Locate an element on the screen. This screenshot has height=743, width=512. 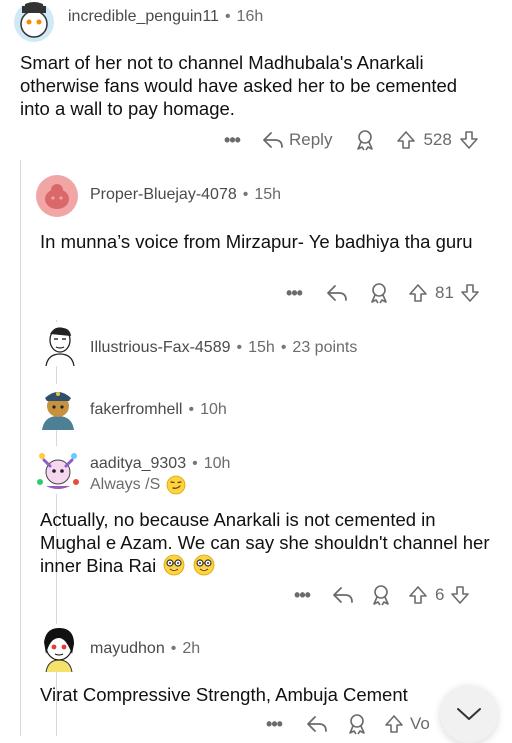
flair-text: Always /S is located at coordinates (125, 484).